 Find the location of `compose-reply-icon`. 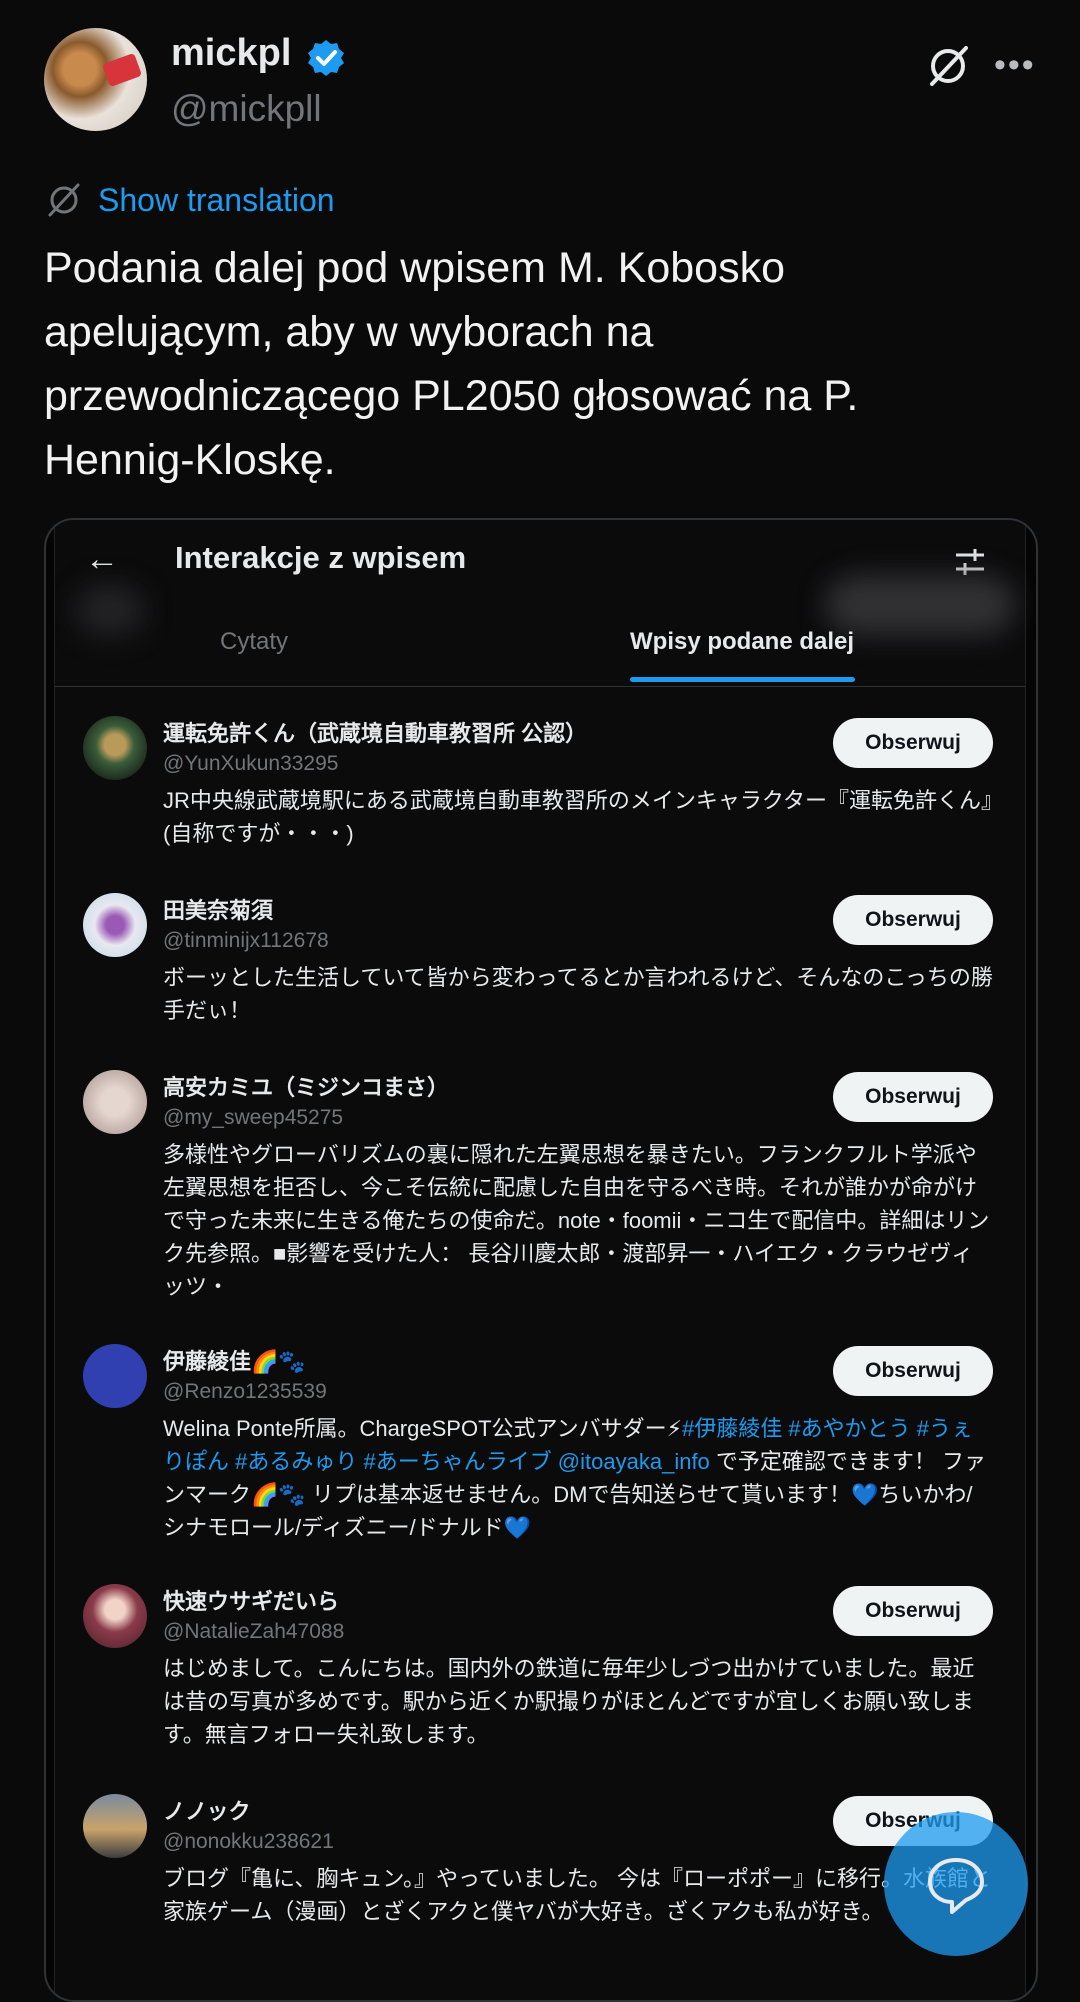

compose-reply-icon is located at coordinates (956, 1886).